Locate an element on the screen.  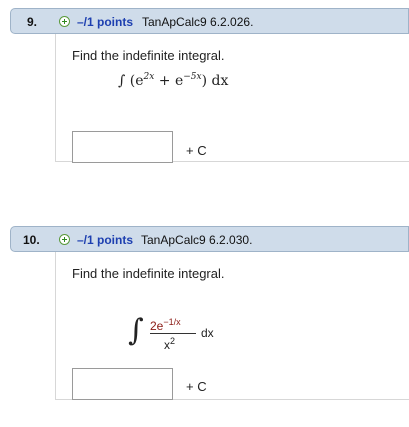
numerator-exponent: −1/x is located at coordinates (172, 322).